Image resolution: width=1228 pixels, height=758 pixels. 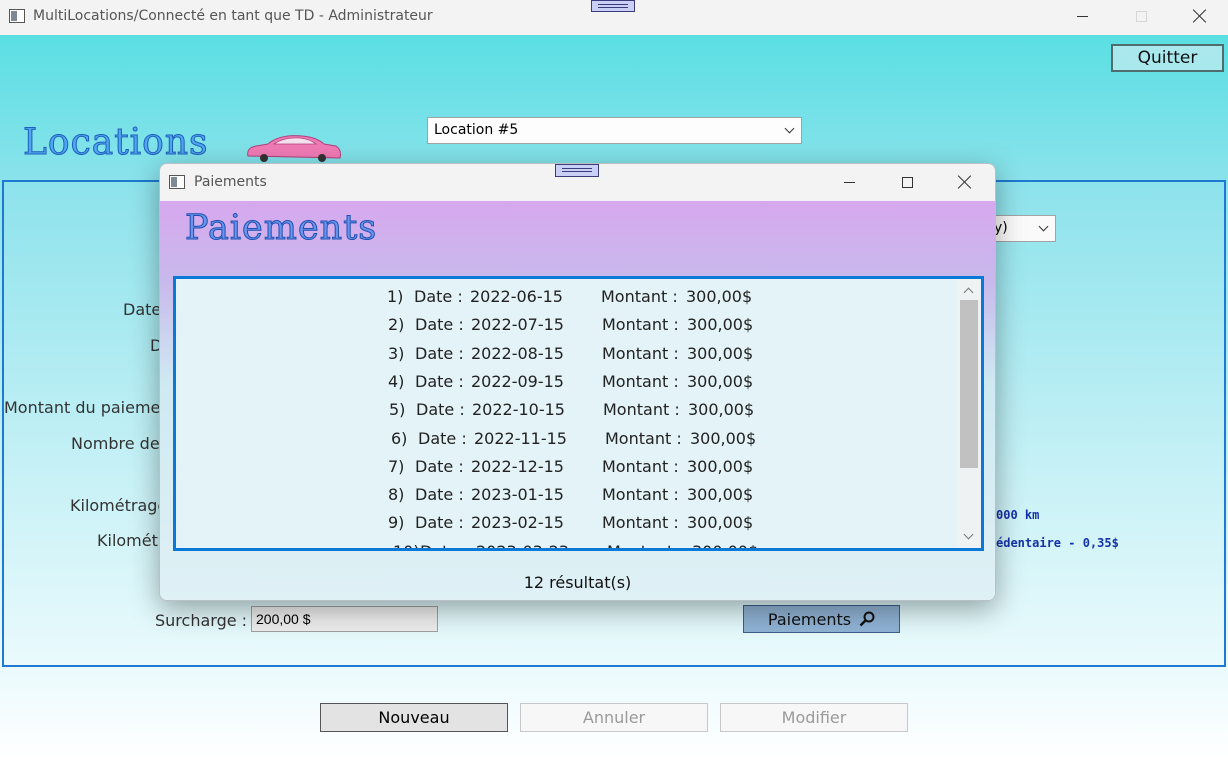 What do you see at coordinates (406, 545) in the screenshot?
I see `payment-number: 10)` at bounding box center [406, 545].